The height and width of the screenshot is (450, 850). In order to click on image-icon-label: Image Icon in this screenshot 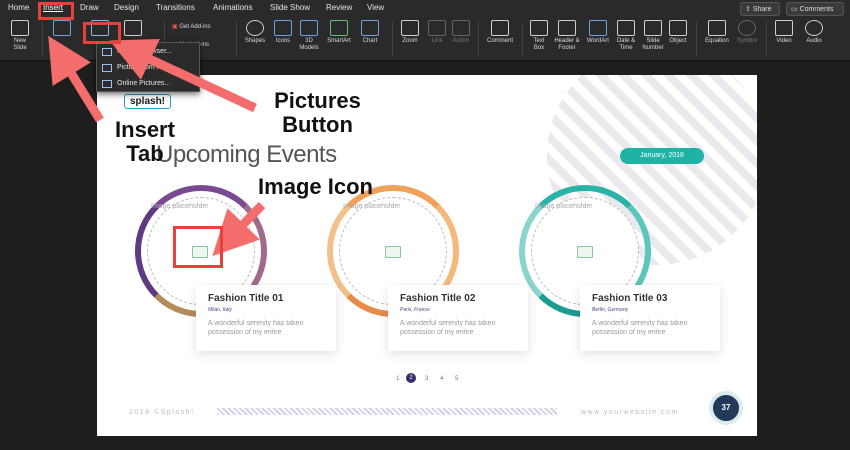, I will do `click(315, 186)`.